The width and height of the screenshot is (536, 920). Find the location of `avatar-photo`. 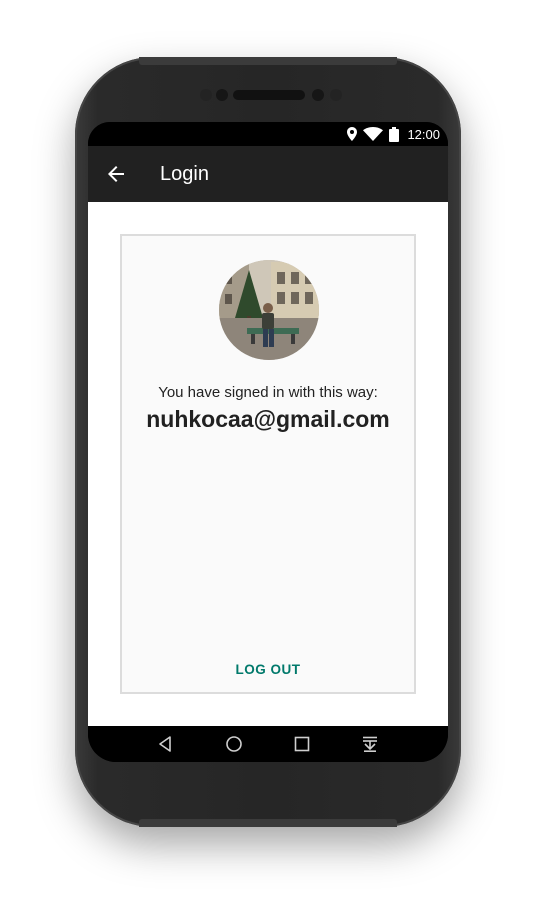

avatar-photo is located at coordinates (269, 310).